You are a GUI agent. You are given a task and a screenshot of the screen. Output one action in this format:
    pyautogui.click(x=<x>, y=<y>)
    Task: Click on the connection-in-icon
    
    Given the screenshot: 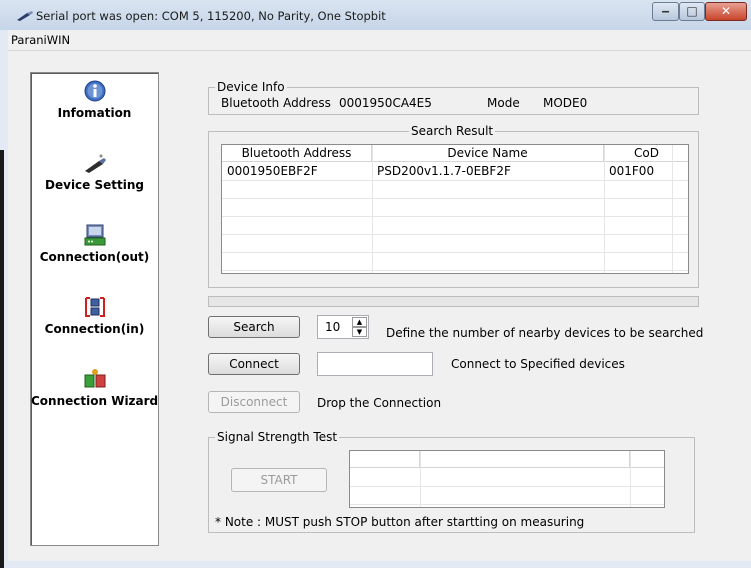 What is the action you would take?
    pyautogui.click(x=94, y=307)
    